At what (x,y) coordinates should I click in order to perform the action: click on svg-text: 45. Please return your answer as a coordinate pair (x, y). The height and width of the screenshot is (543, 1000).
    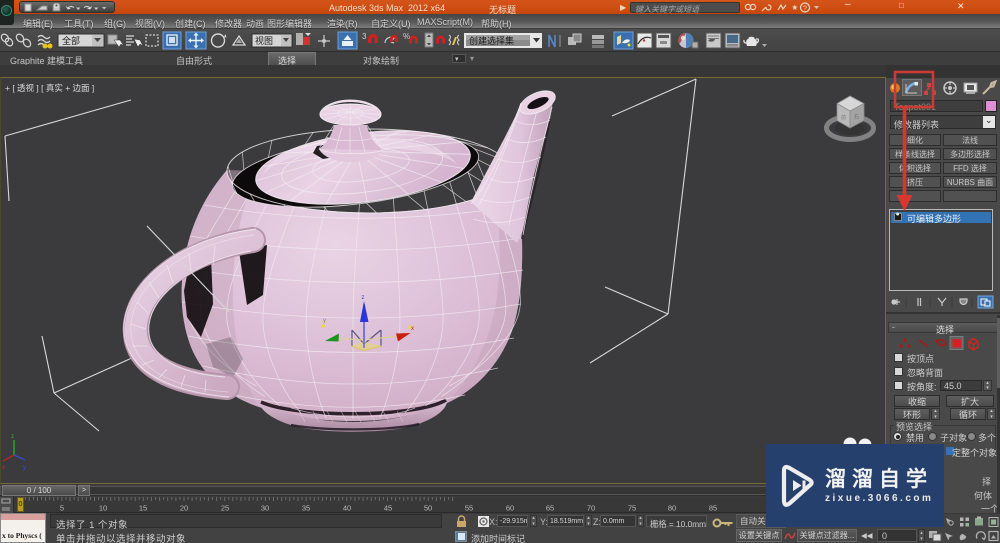
    Looking at the image, I should click on (388, 508).